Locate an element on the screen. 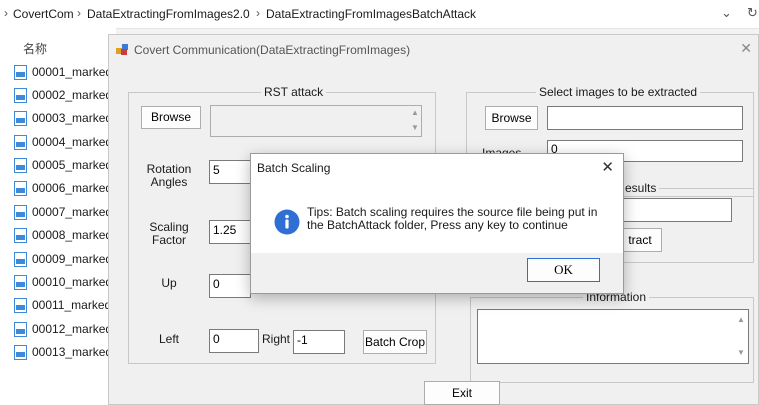 Image resolution: width=759 pixels, height=405 pixels. information-textarea is located at coordinates (613, 336).